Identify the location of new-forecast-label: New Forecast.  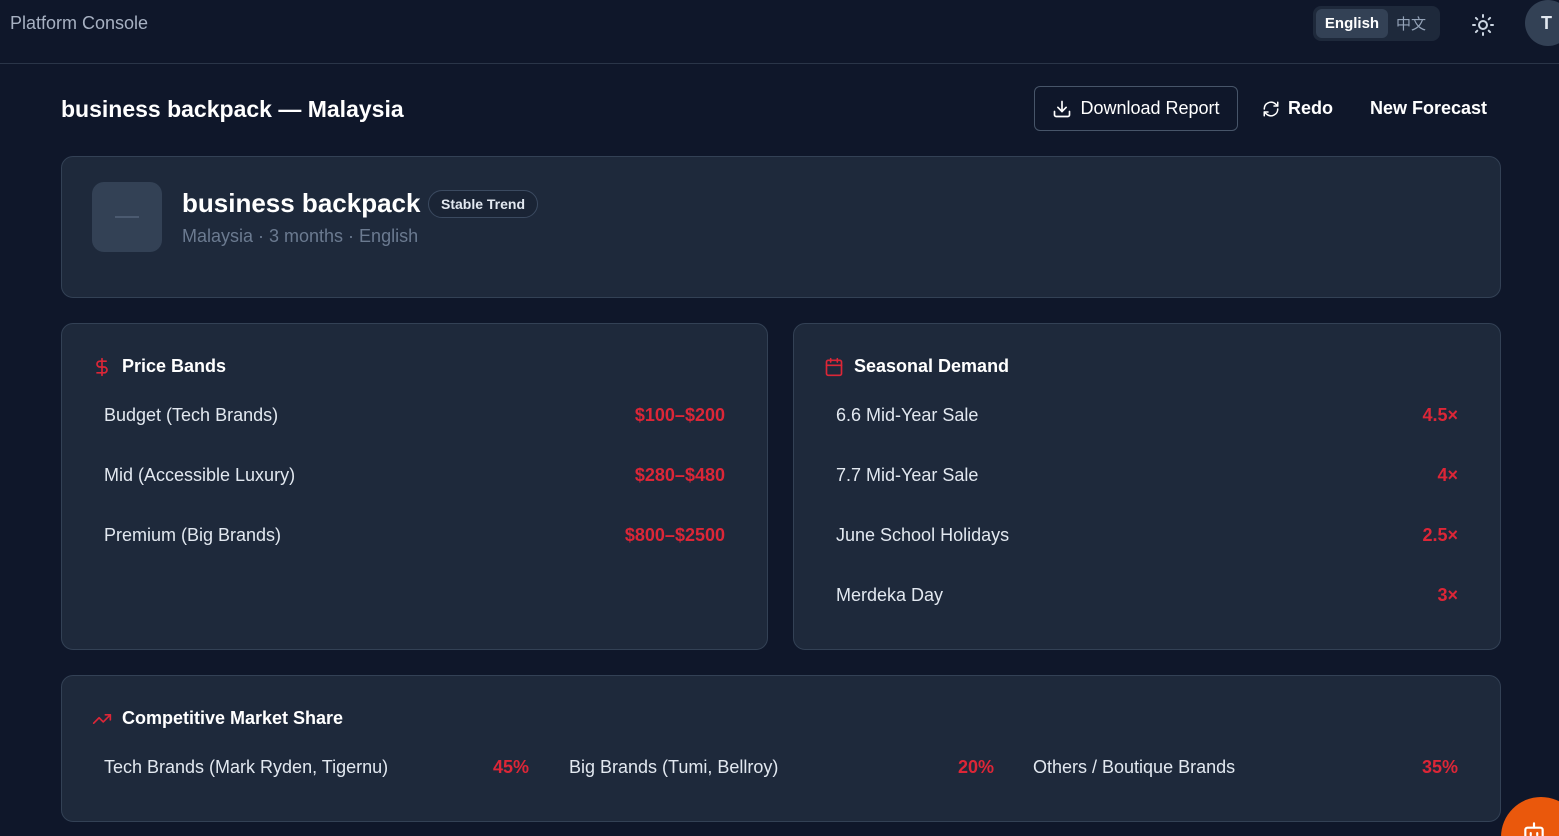
(1429, 108).